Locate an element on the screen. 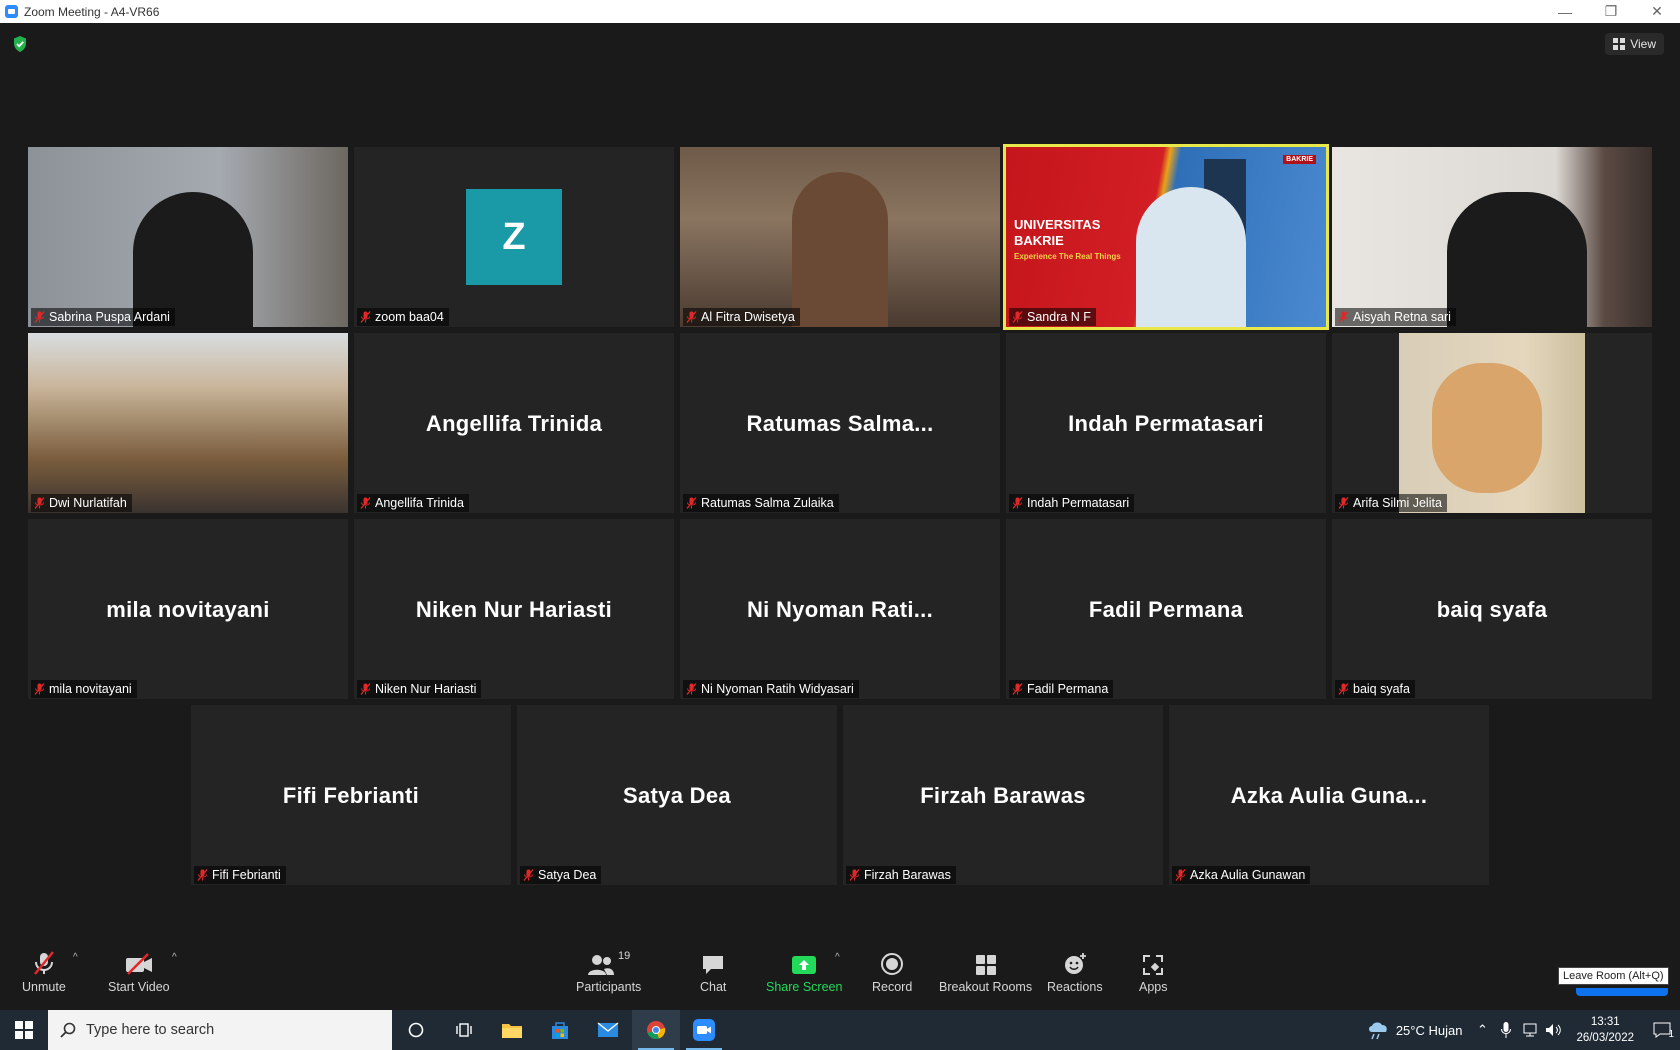 This screenshot has width=1680, height=1050. participants-icon is located at coordinates (601, 965).